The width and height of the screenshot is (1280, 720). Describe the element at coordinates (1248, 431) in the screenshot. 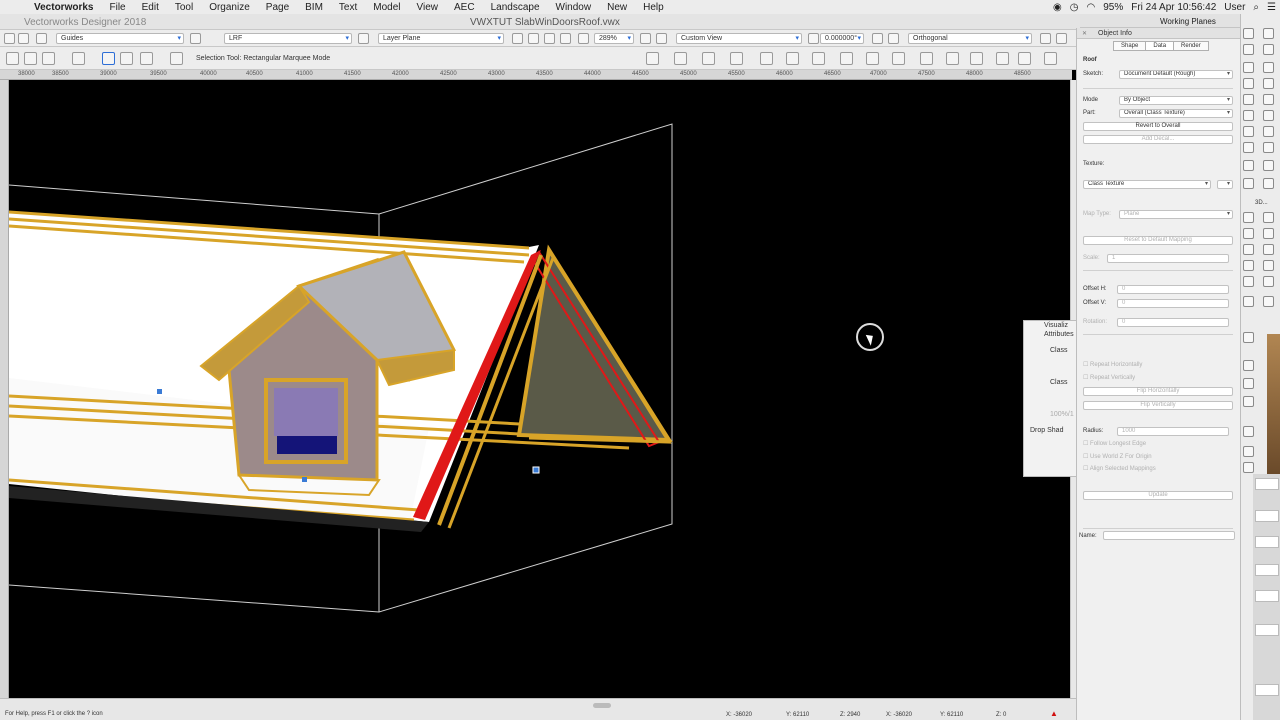

I see `window-tool-icon` at that location.